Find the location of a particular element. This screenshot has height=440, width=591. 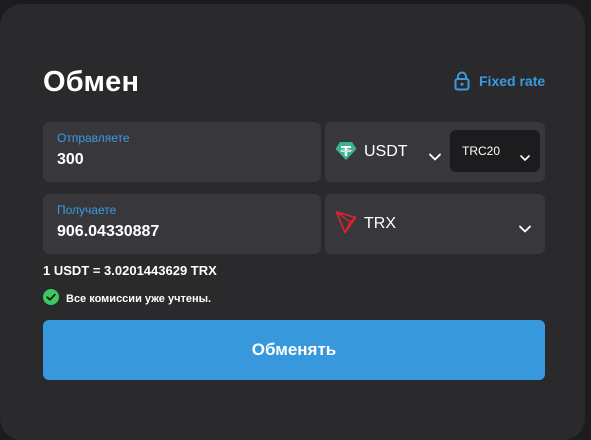

receive-currency-select: TRX is located at coordinates (435, 224).